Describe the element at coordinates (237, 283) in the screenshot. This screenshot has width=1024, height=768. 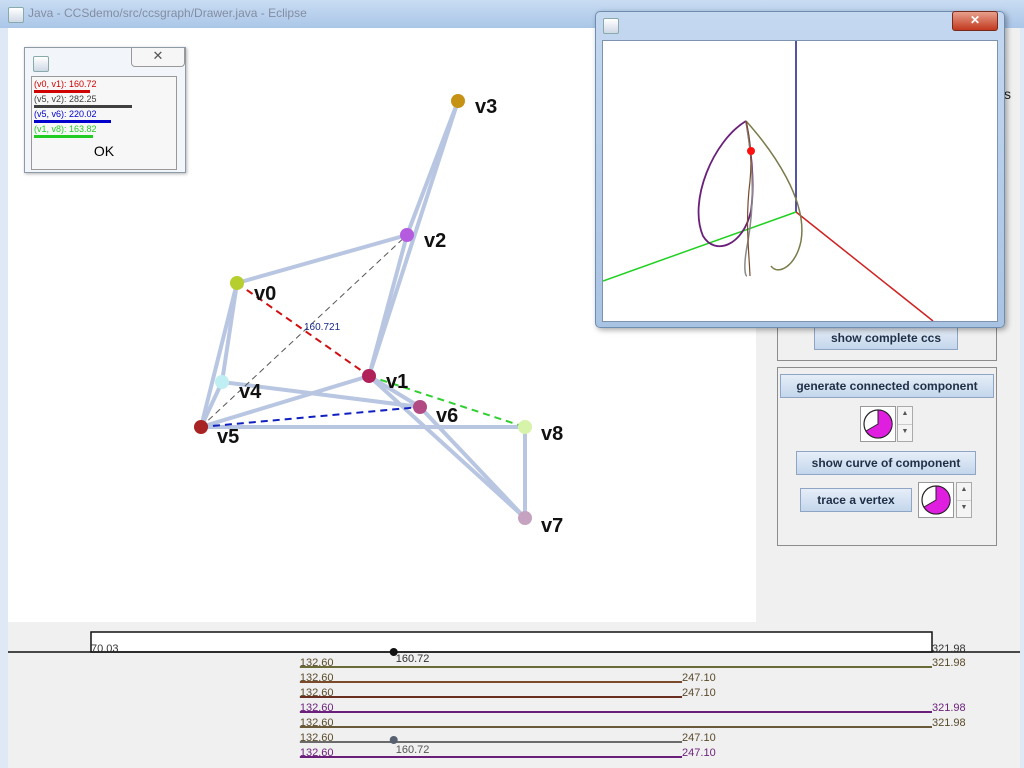
I see `vertex-v0` at that location.